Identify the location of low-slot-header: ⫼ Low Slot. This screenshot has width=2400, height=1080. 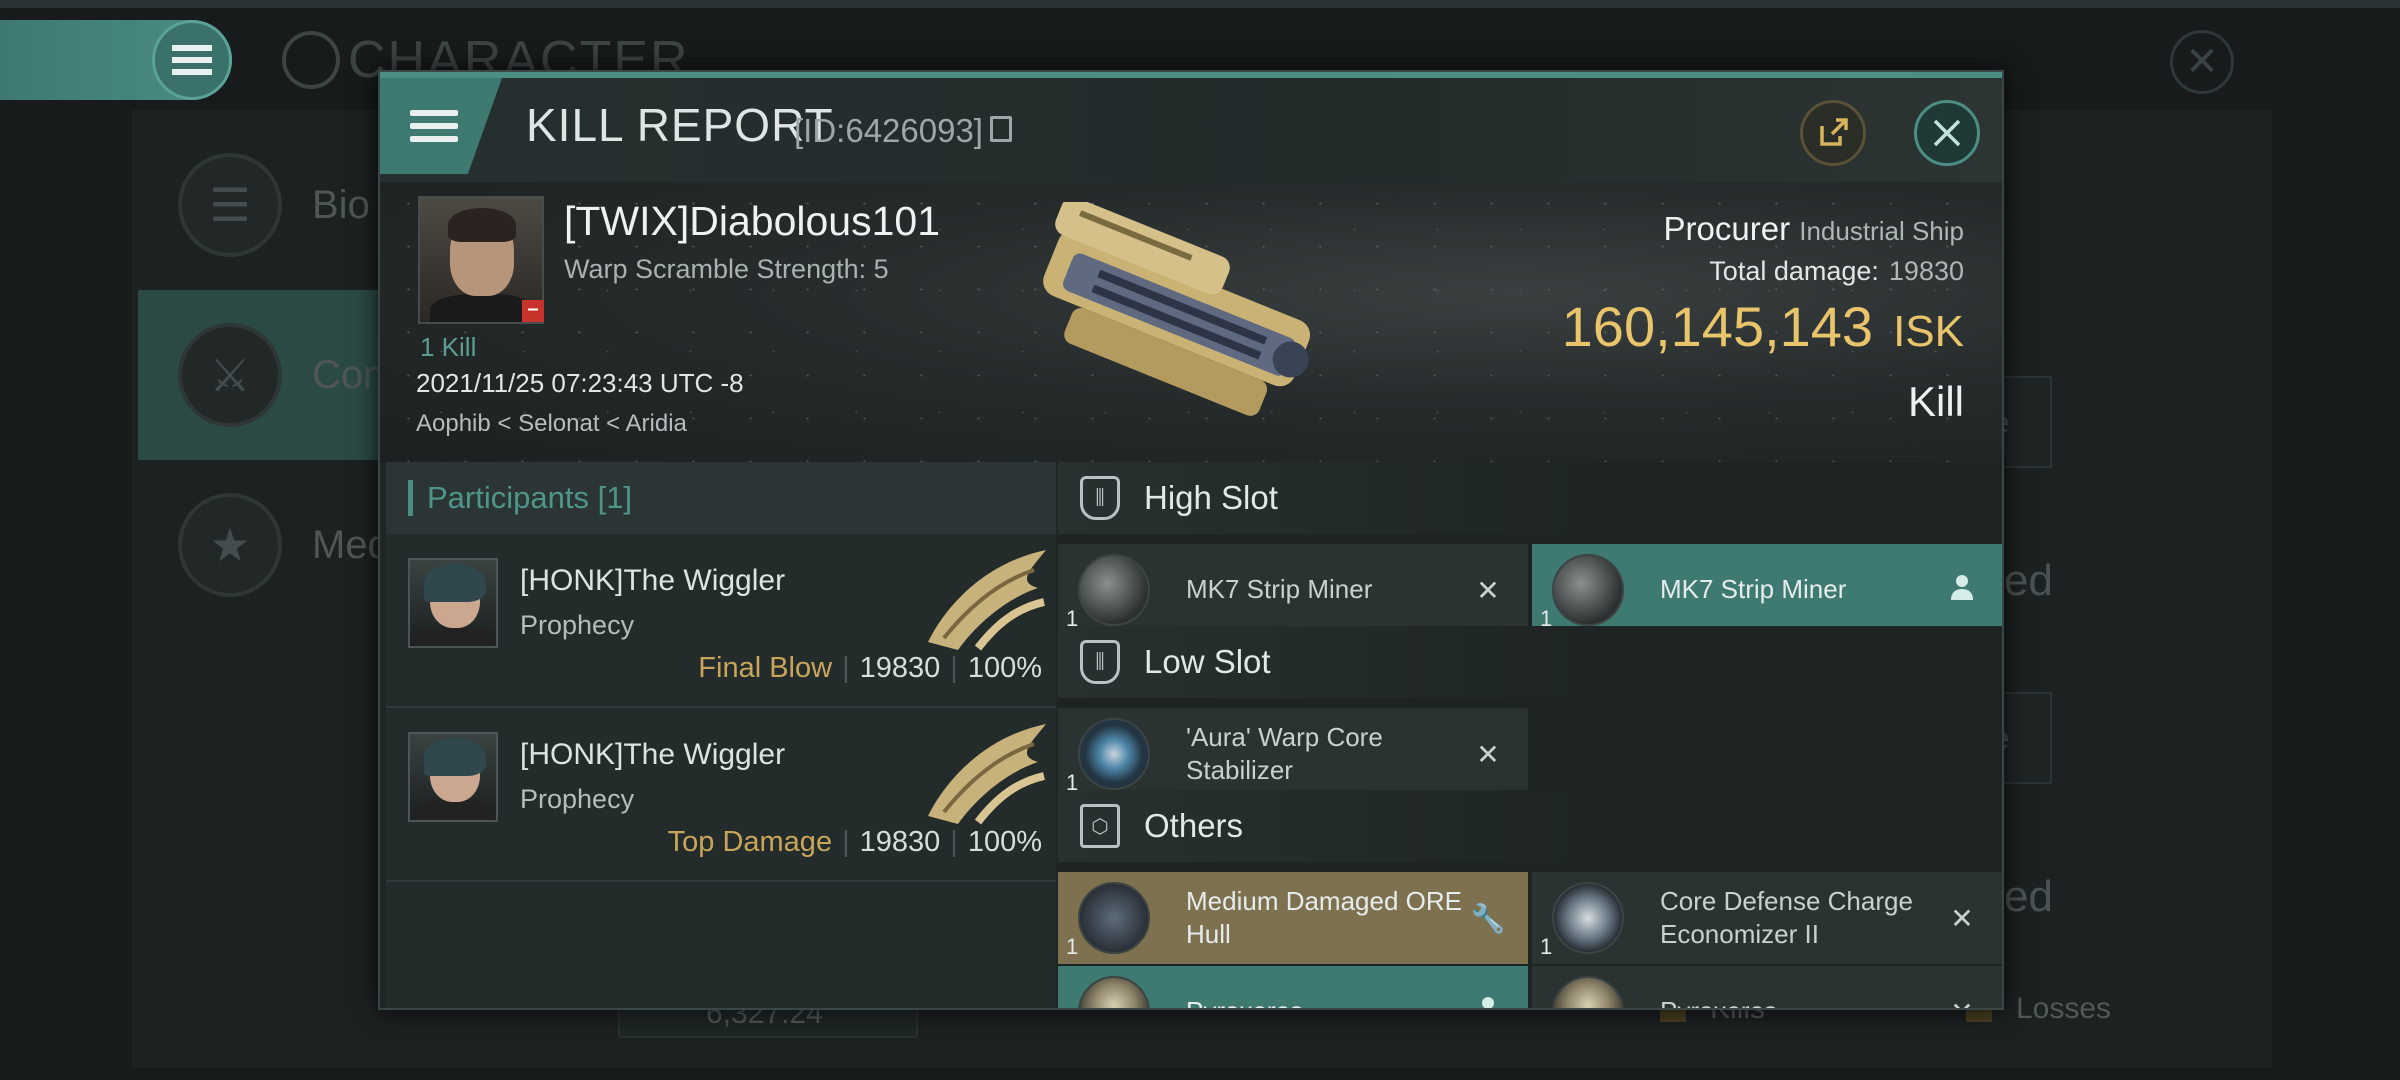
(1530, 662).